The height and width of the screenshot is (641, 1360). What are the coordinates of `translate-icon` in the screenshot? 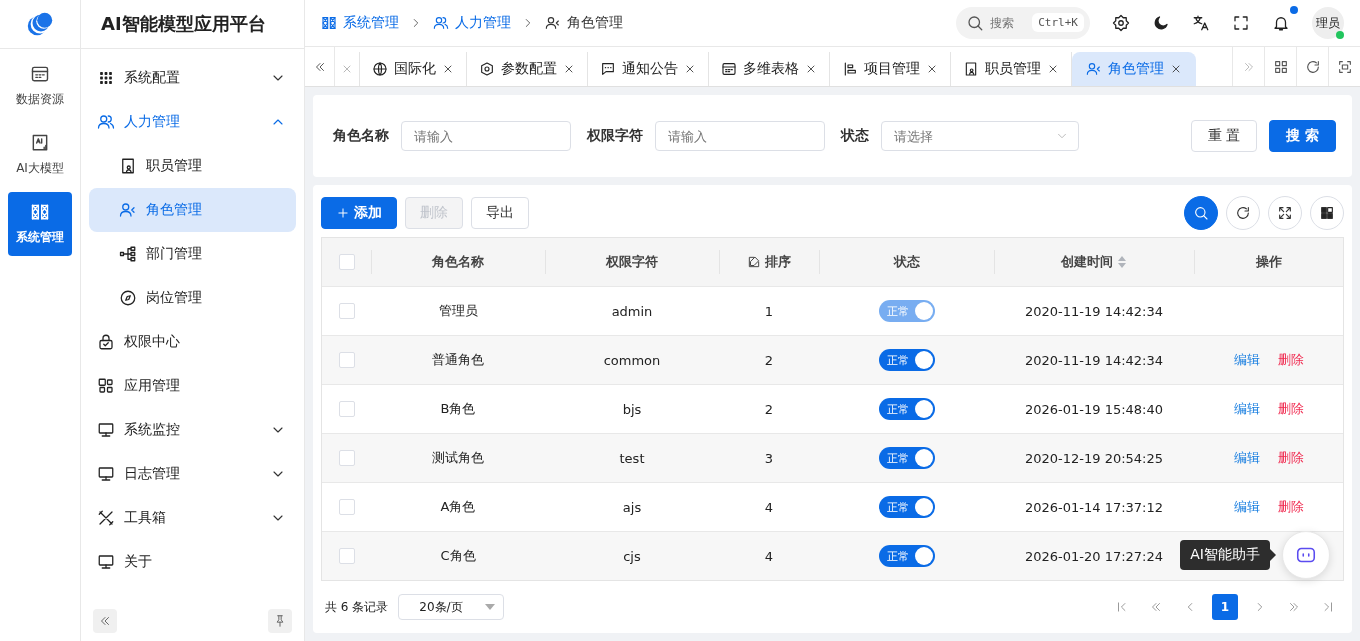 It's located at (1201, 23).